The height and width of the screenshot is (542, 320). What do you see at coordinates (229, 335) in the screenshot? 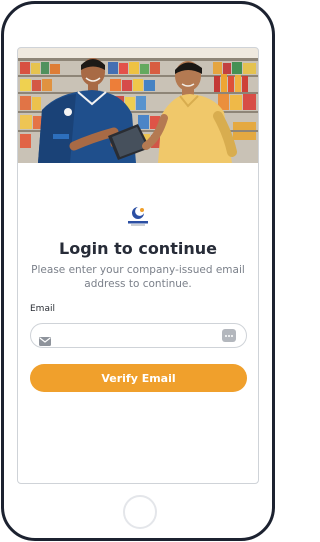
I see `autofill-key-icon` at bounding box center [229, 335].